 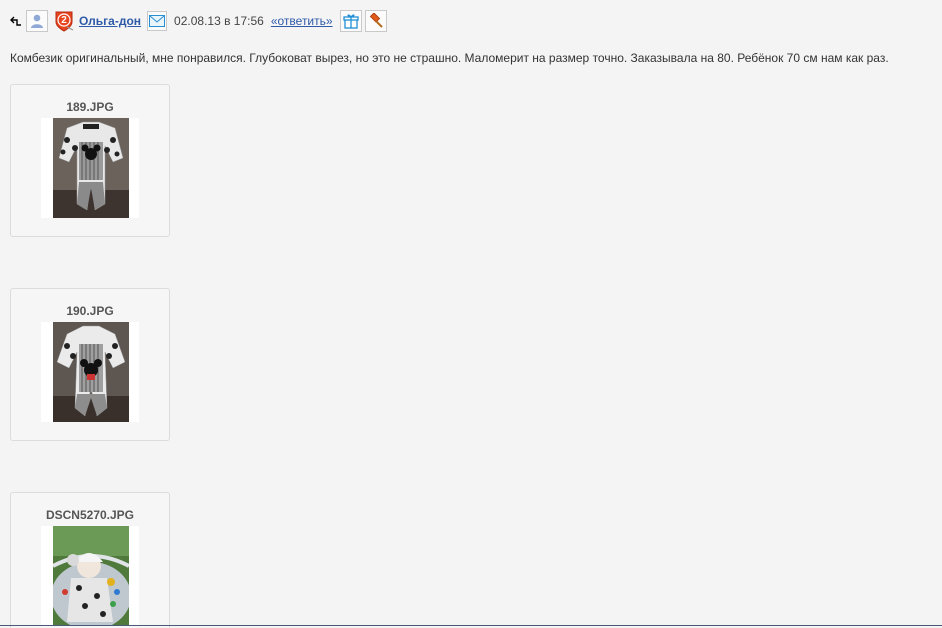 I want to click on attachment-card: 189.JPG, so click(x=90, y=160).